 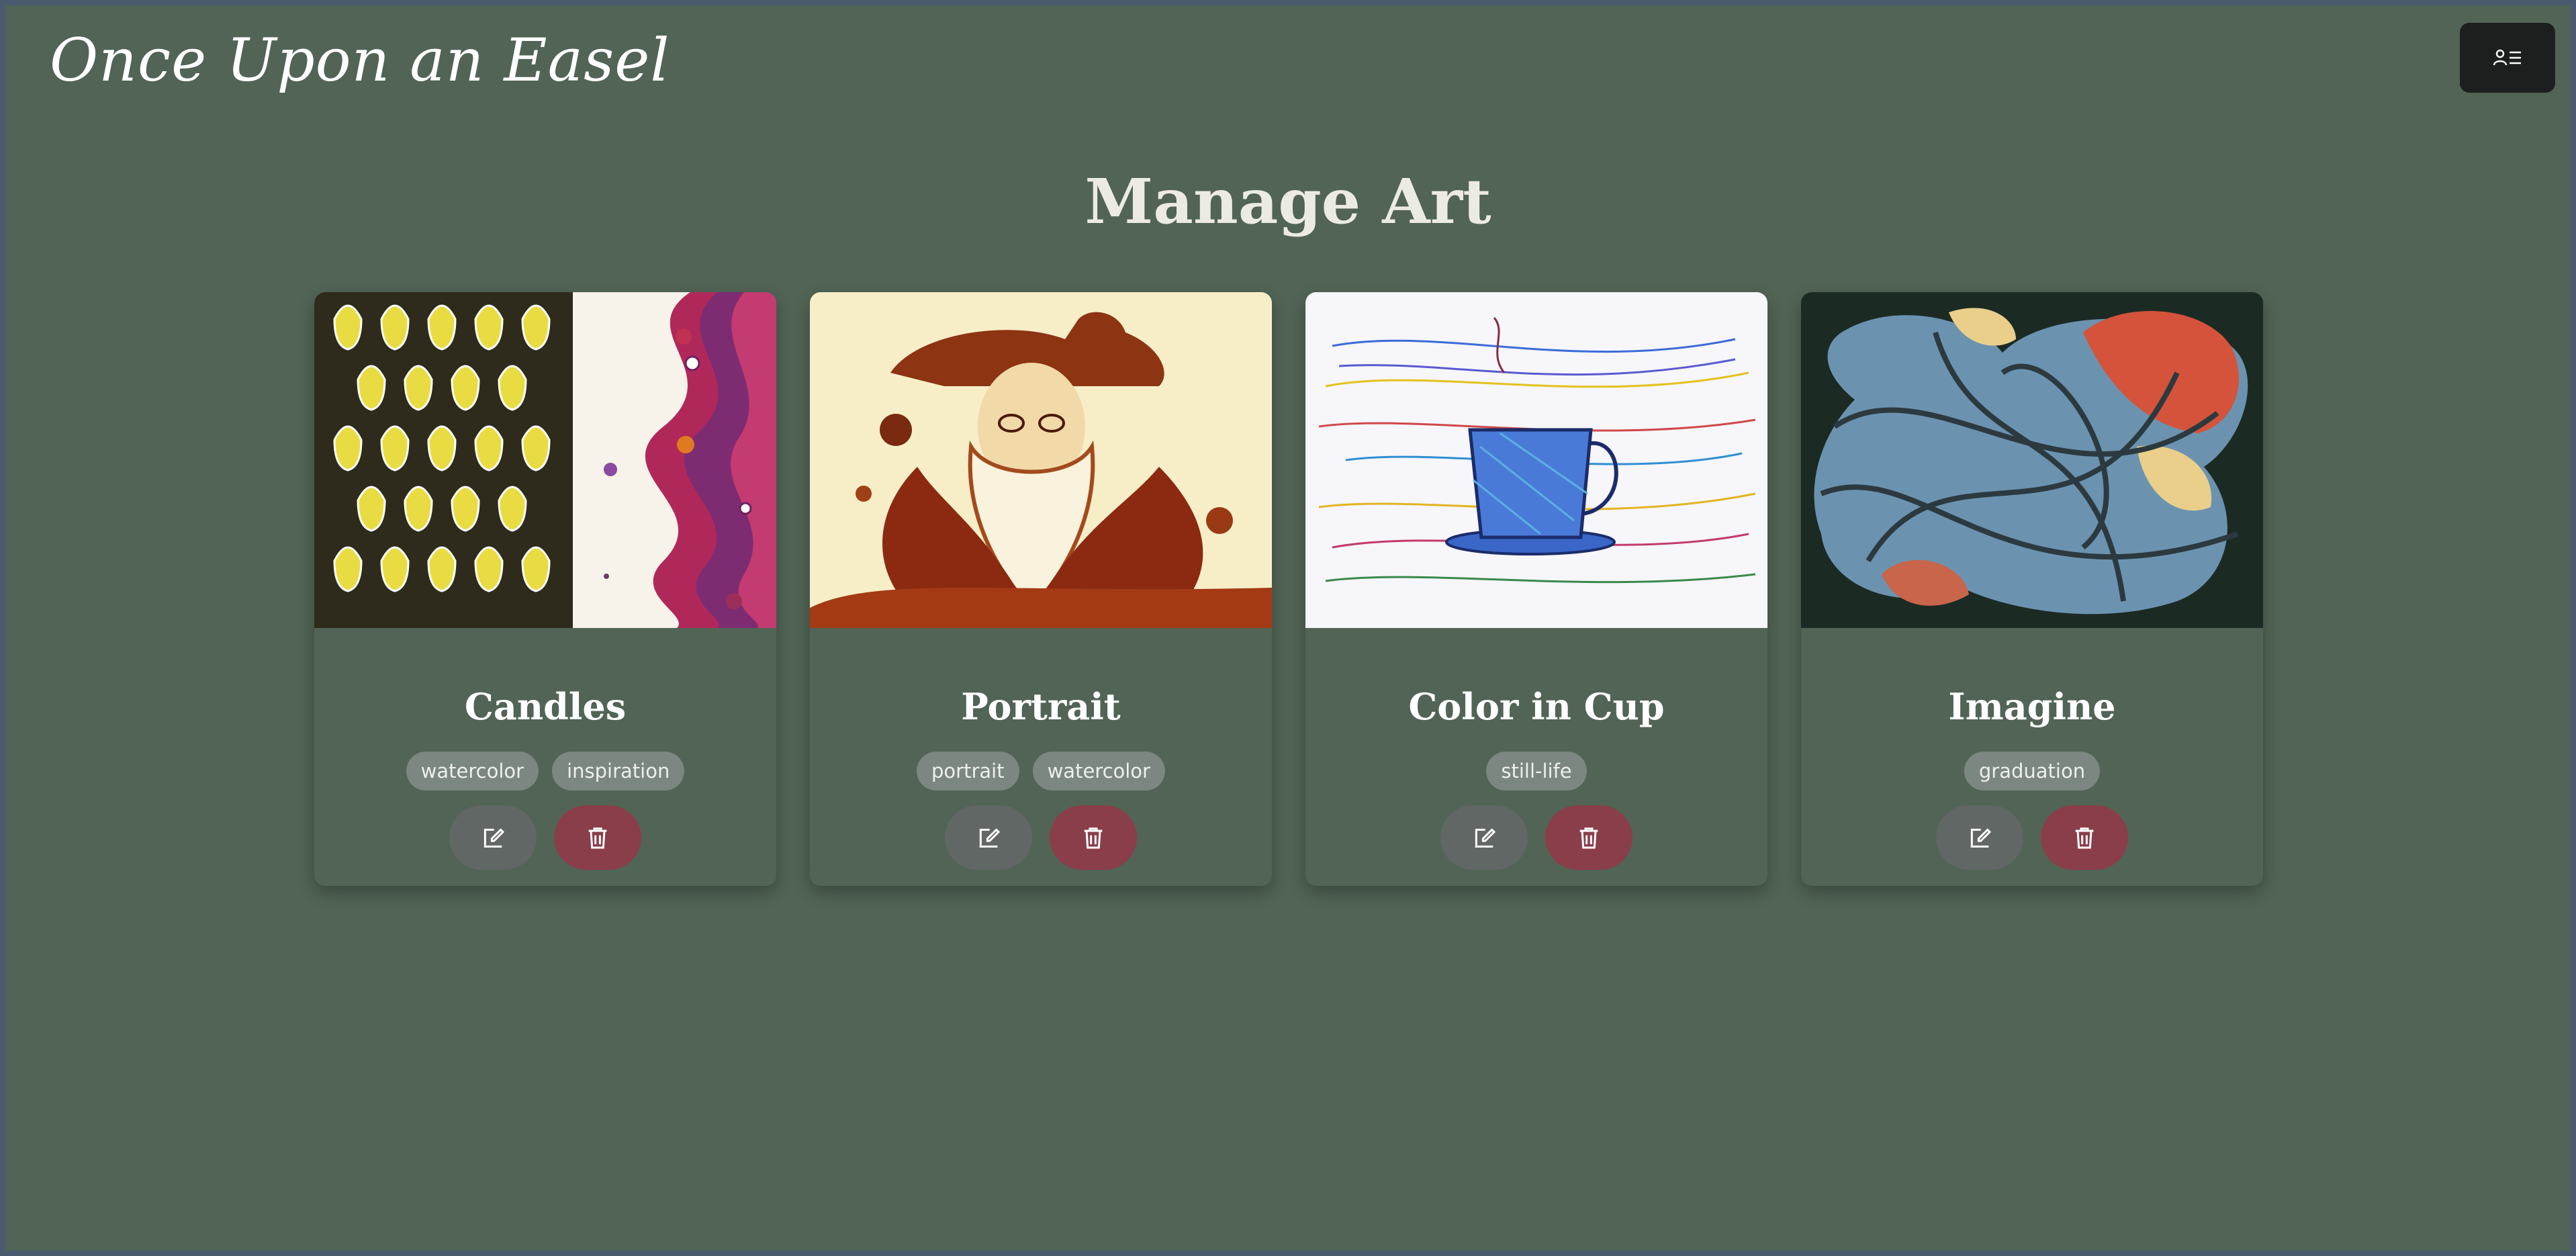 What do you see at coordinates (360, 60) in the screenshot?
I see `brand-logo: Once Upon an Easel` at bounding box center [360, 60].